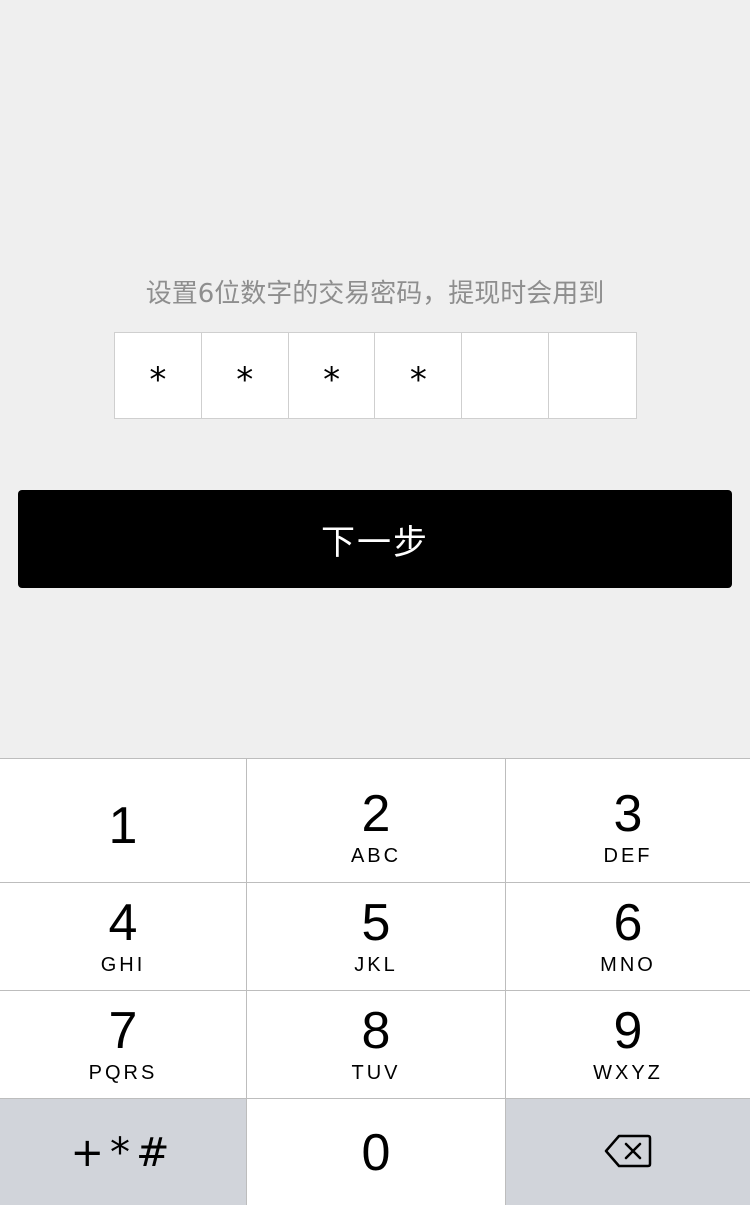 Image resolution: width=750 pixels, height=1205 pixels. Describe the element at coordinates (332, 375) in the screenshot. I see `pin-digit-3: *` at that location.